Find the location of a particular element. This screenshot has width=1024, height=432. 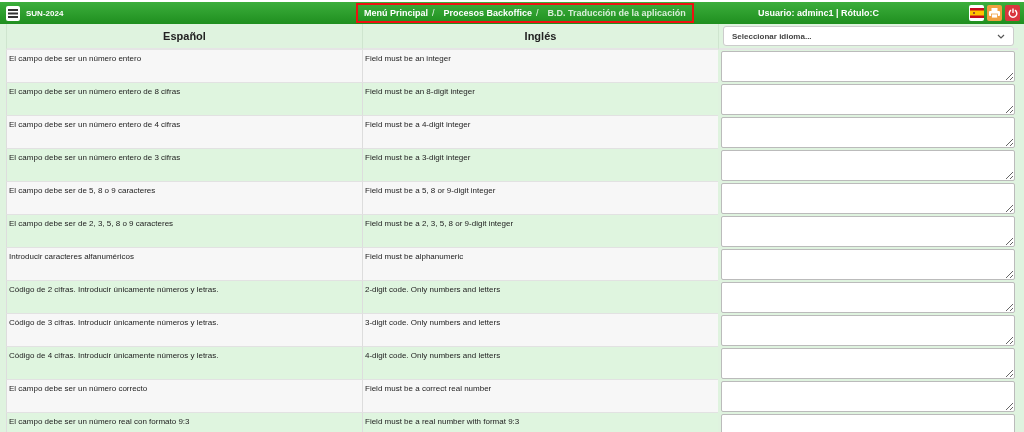

app-title: SUN-2024 is located at coordinates (45, 13).